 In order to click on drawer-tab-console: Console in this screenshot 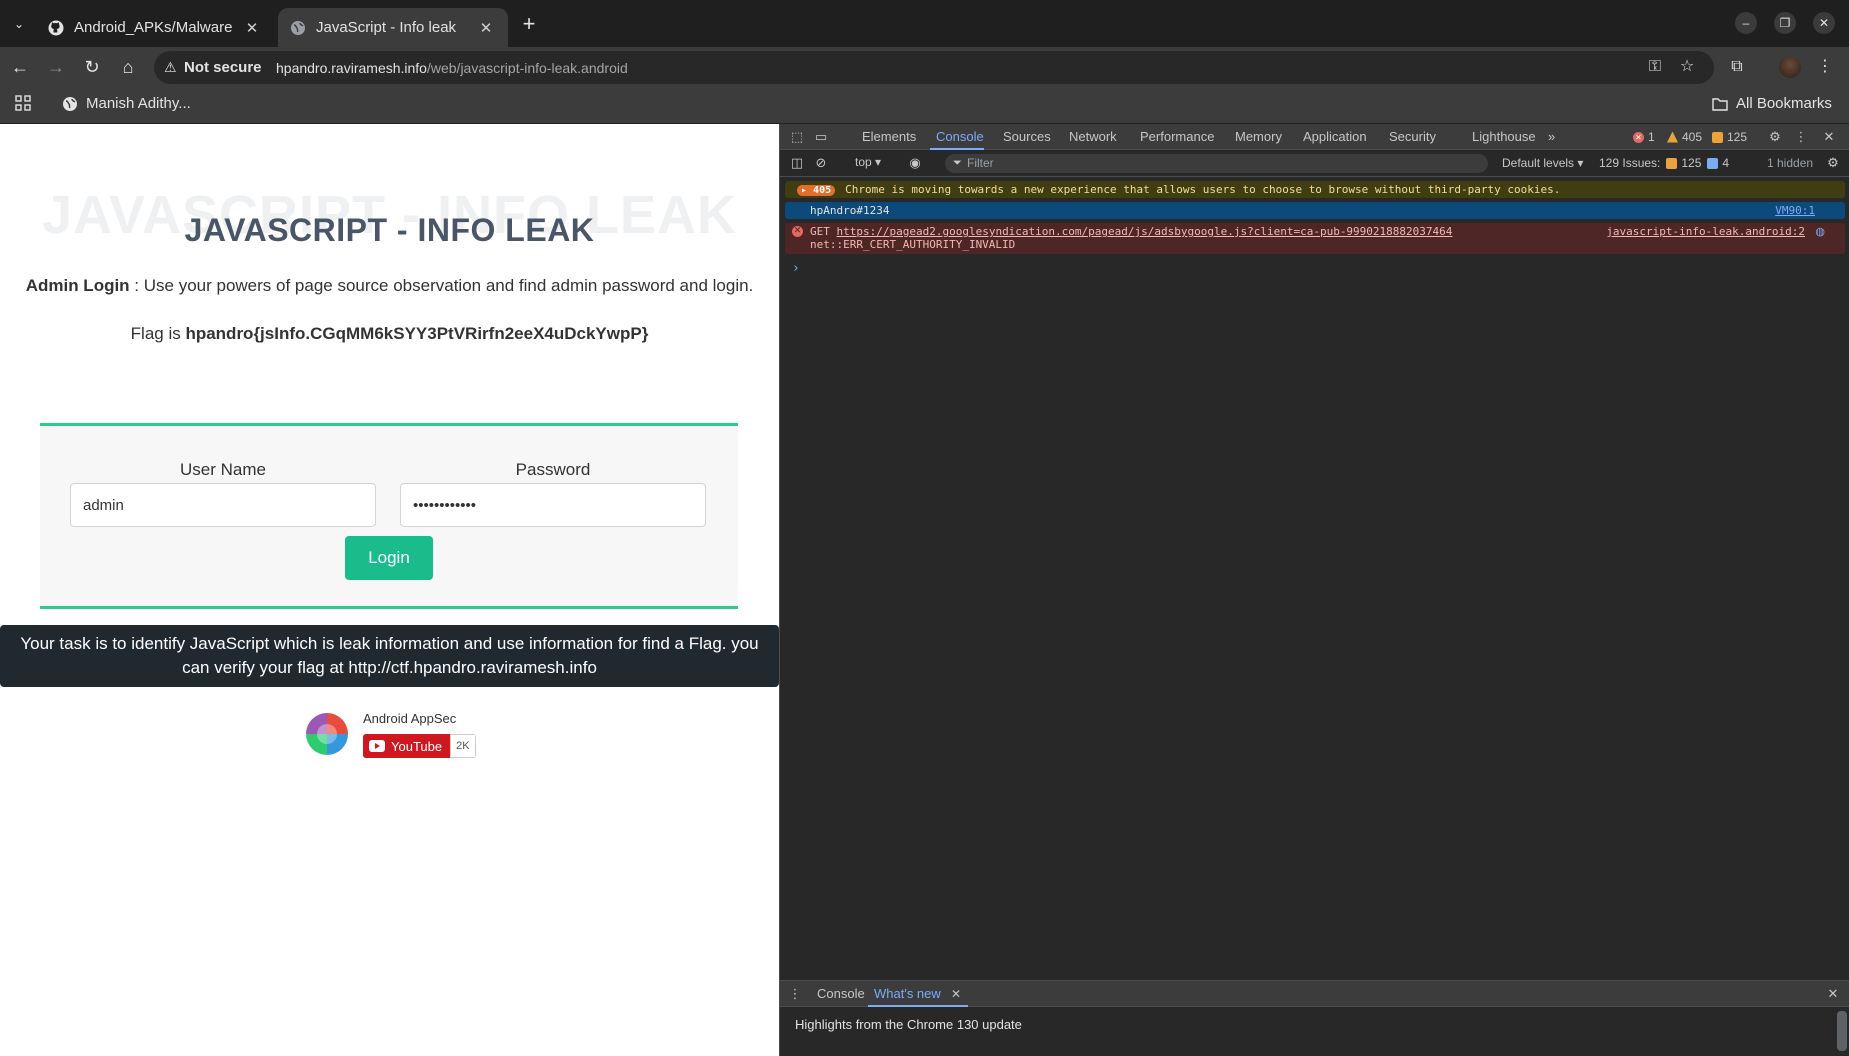, I will do `click(841, 993)`.